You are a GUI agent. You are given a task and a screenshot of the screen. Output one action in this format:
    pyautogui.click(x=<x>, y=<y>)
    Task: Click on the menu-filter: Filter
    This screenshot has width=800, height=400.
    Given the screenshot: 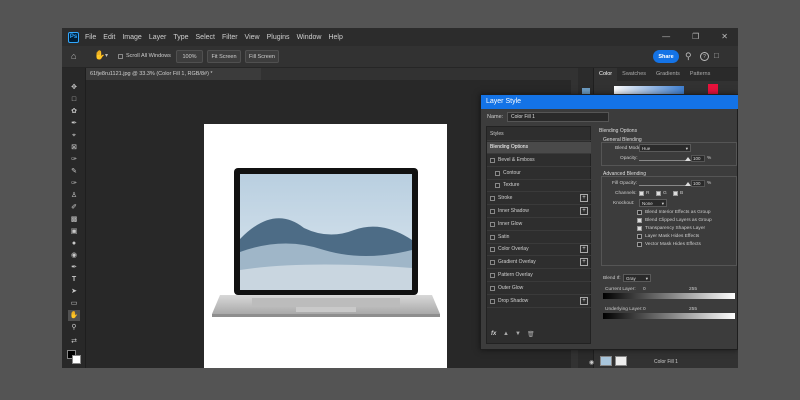 What is the action you would take?
    pyautogui.click(x=230, y=37)
    